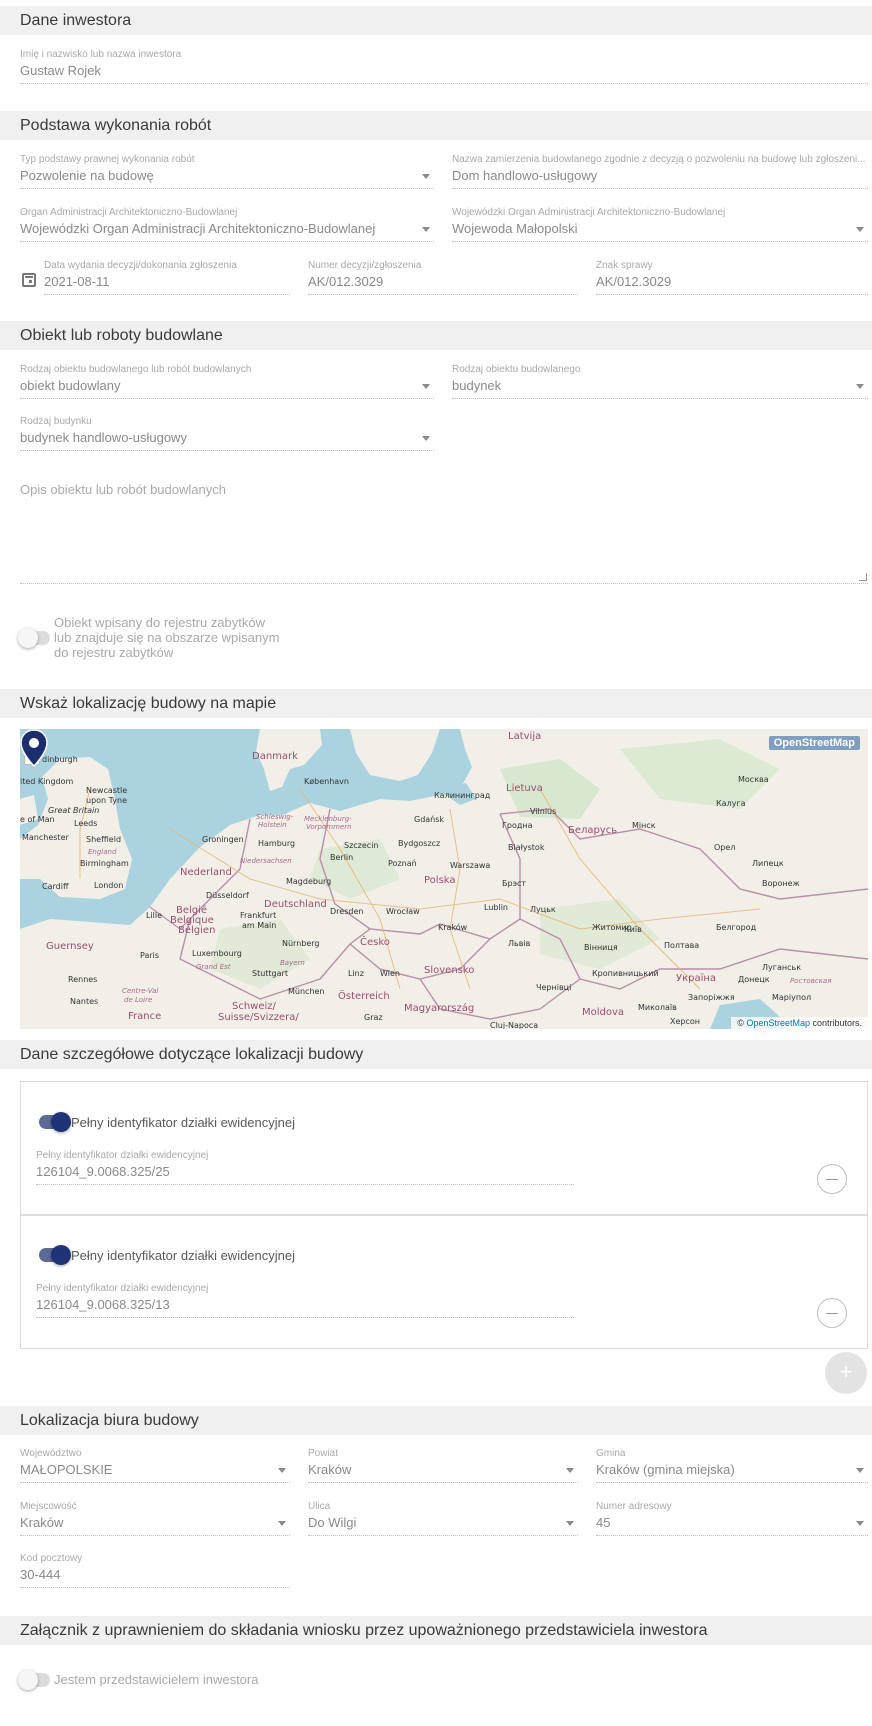 The width and height of the screenshot is (872, 1726). I want to click on map-label: Belgien, so click(197, 930).